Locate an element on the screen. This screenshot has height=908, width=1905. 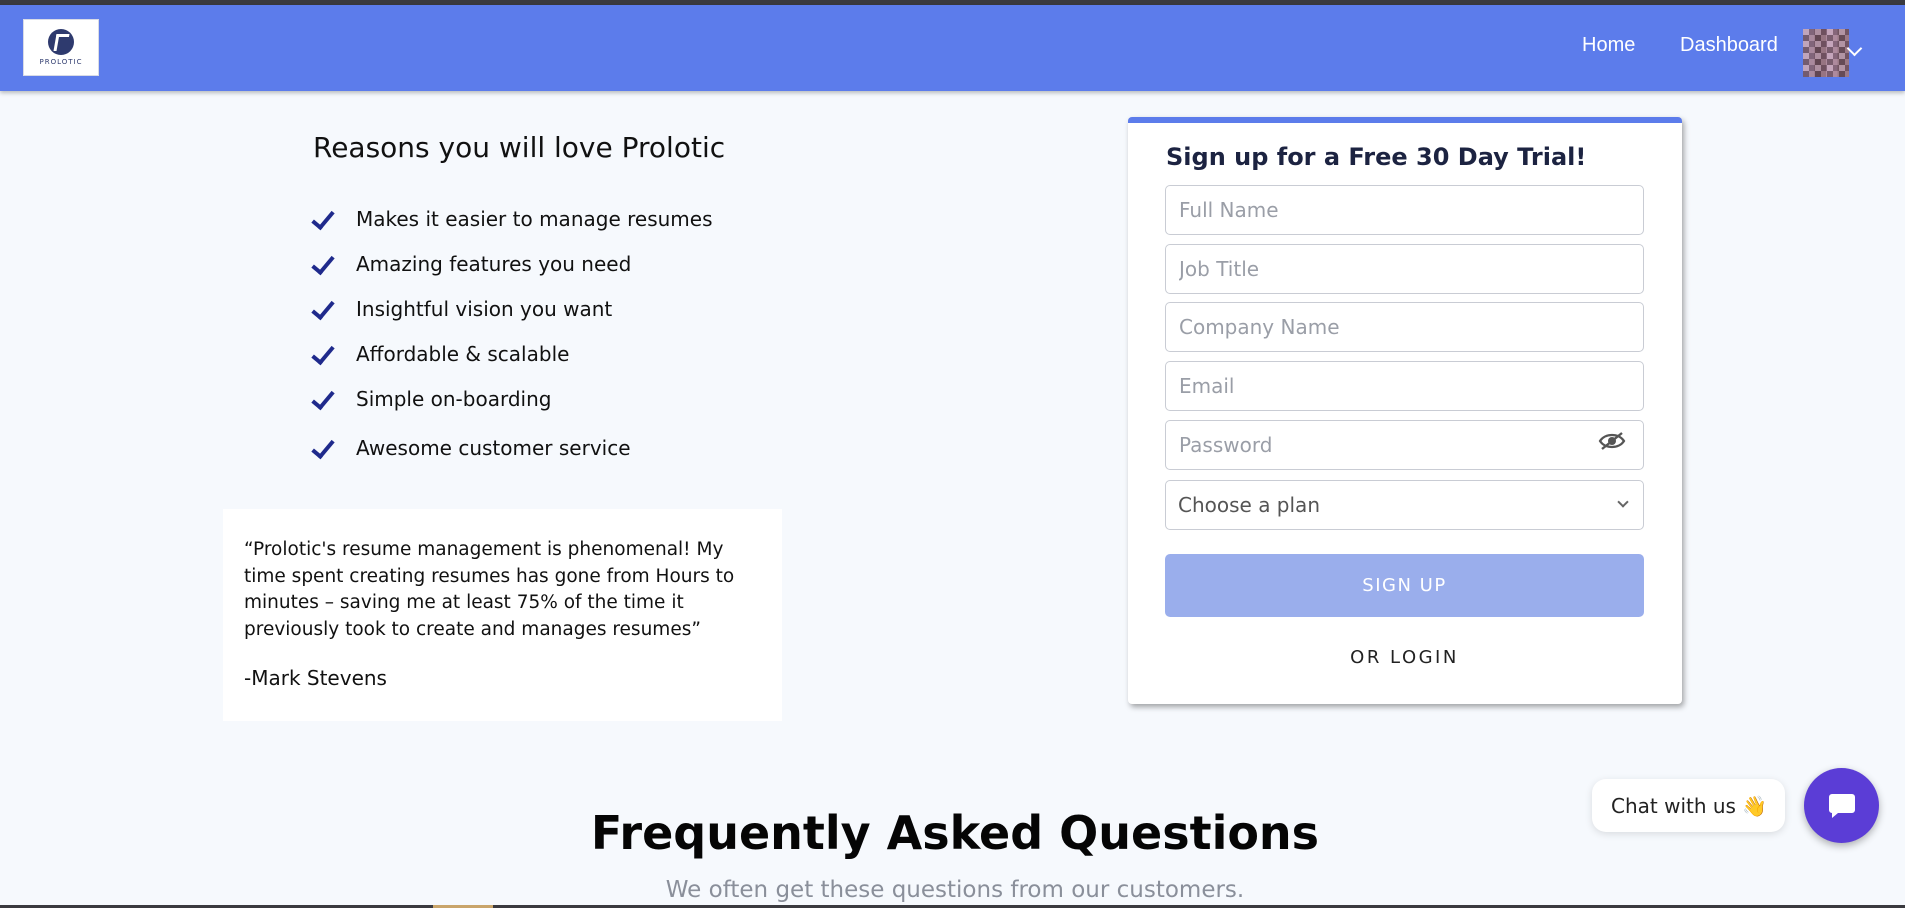
company-name-input is located at coordinates (1404, 327).